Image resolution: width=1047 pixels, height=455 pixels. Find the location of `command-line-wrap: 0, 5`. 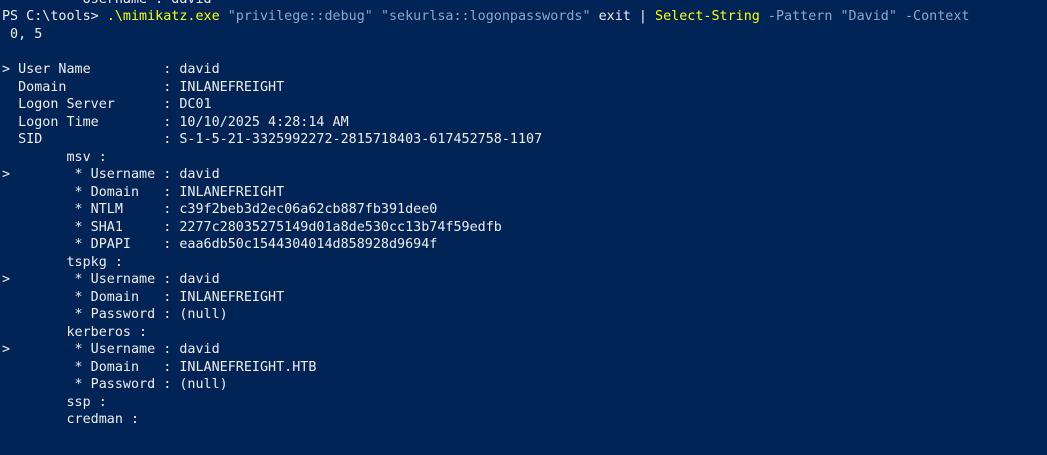

command-line-wrap: 0, 5 is located at coordinates (22, 34).